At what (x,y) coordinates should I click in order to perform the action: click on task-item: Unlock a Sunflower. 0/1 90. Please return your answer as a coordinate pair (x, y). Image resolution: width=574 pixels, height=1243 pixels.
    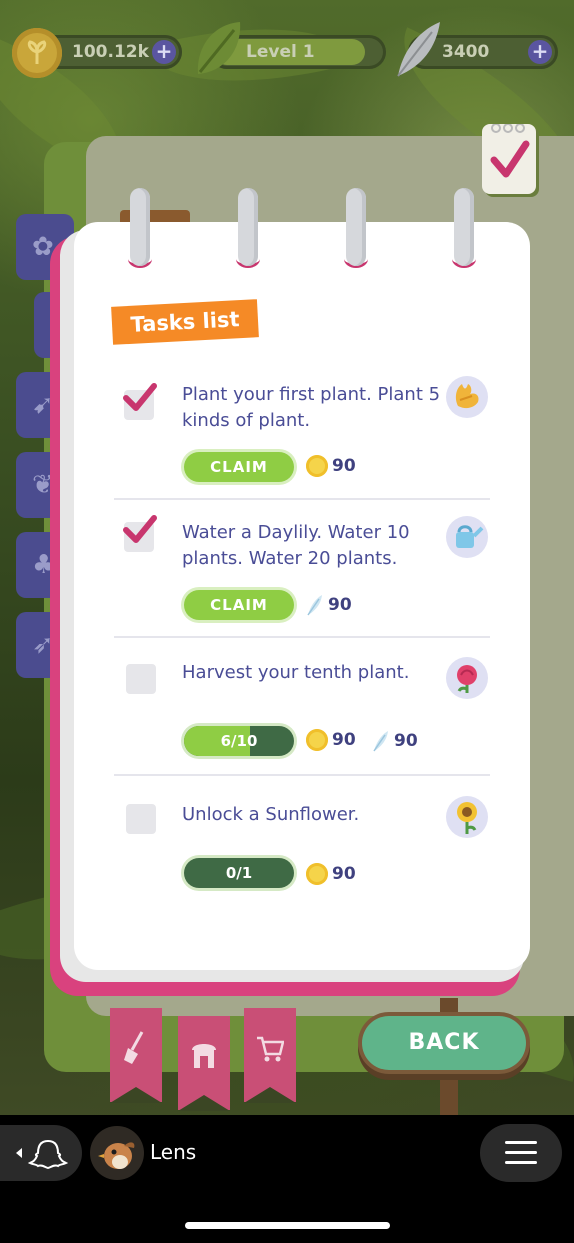
    Looking at the image, I should click on (302, 854).